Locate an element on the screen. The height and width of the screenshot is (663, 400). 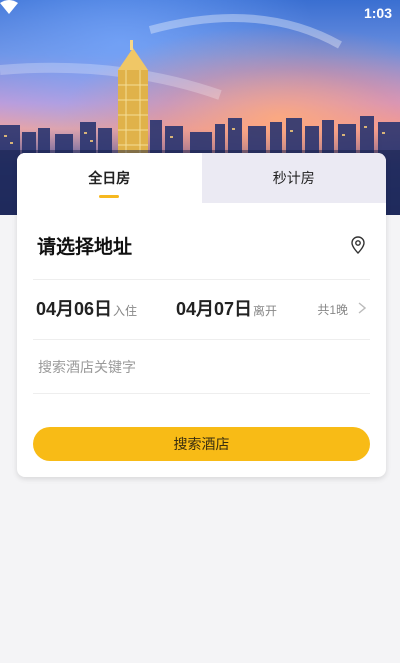
checkout-date-value: 04月07日 is located at coordinates (214, 309).